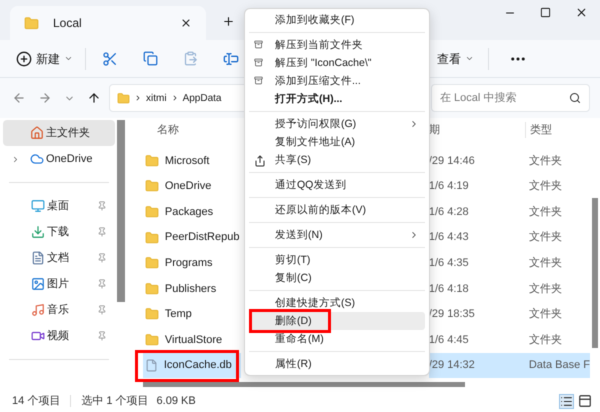 Image resolution: width=600 pixels, height=412 pixels. What do you see at coordinates (59, 159) in the screenshot?
I see `sidebar-item: OneDrive` at bounding box center [59, 159].